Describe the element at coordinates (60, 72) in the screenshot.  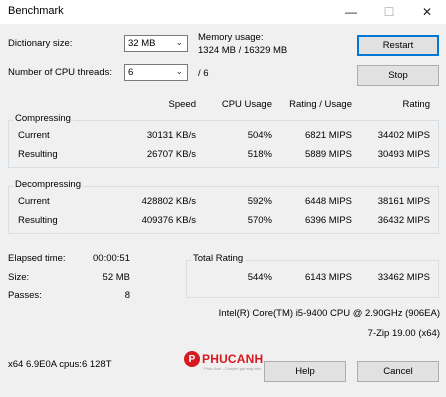
I see `cpu-threads-label: Number of CPU threads:` at that location.